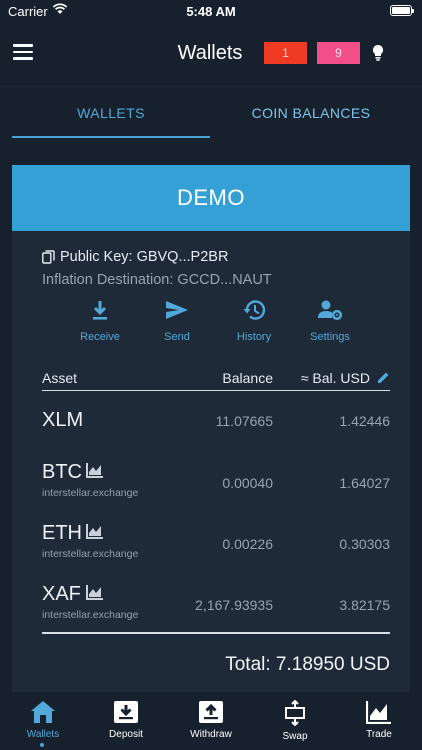 This screenshot has width=422, height=750. Describe the element at coordinates (157, 280) in the screenshot. I see `inflation-destination: Inflation Destination: GCCD...NAUT` at that location.